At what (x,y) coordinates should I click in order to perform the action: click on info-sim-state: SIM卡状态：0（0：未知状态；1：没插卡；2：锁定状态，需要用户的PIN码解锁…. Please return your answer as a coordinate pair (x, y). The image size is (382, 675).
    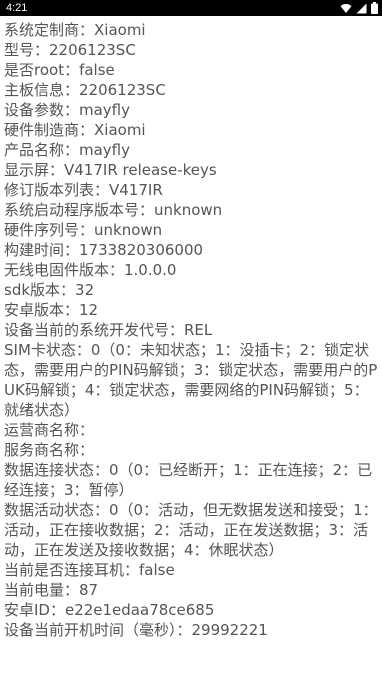
    Looking at the image, I should click on (191, 380).